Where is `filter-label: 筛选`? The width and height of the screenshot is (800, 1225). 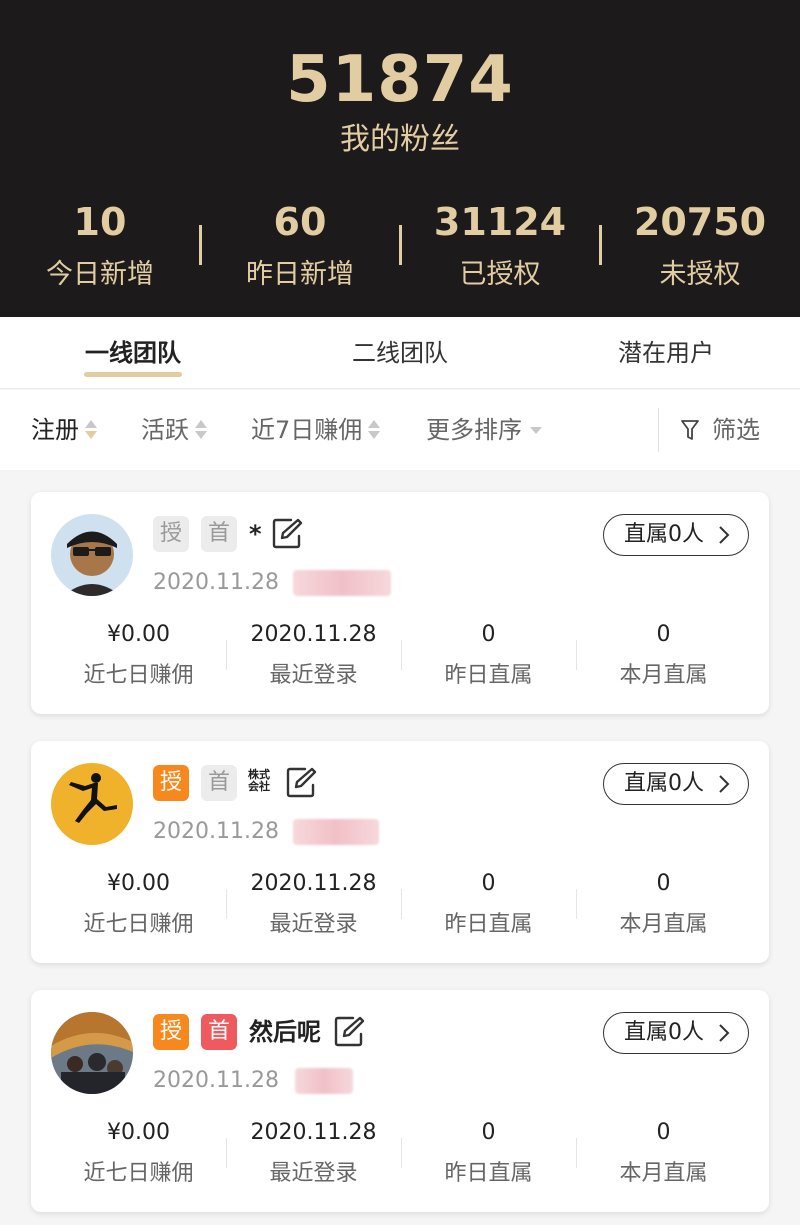 filter-label: 筛选 is located at coordinates (736, 430).